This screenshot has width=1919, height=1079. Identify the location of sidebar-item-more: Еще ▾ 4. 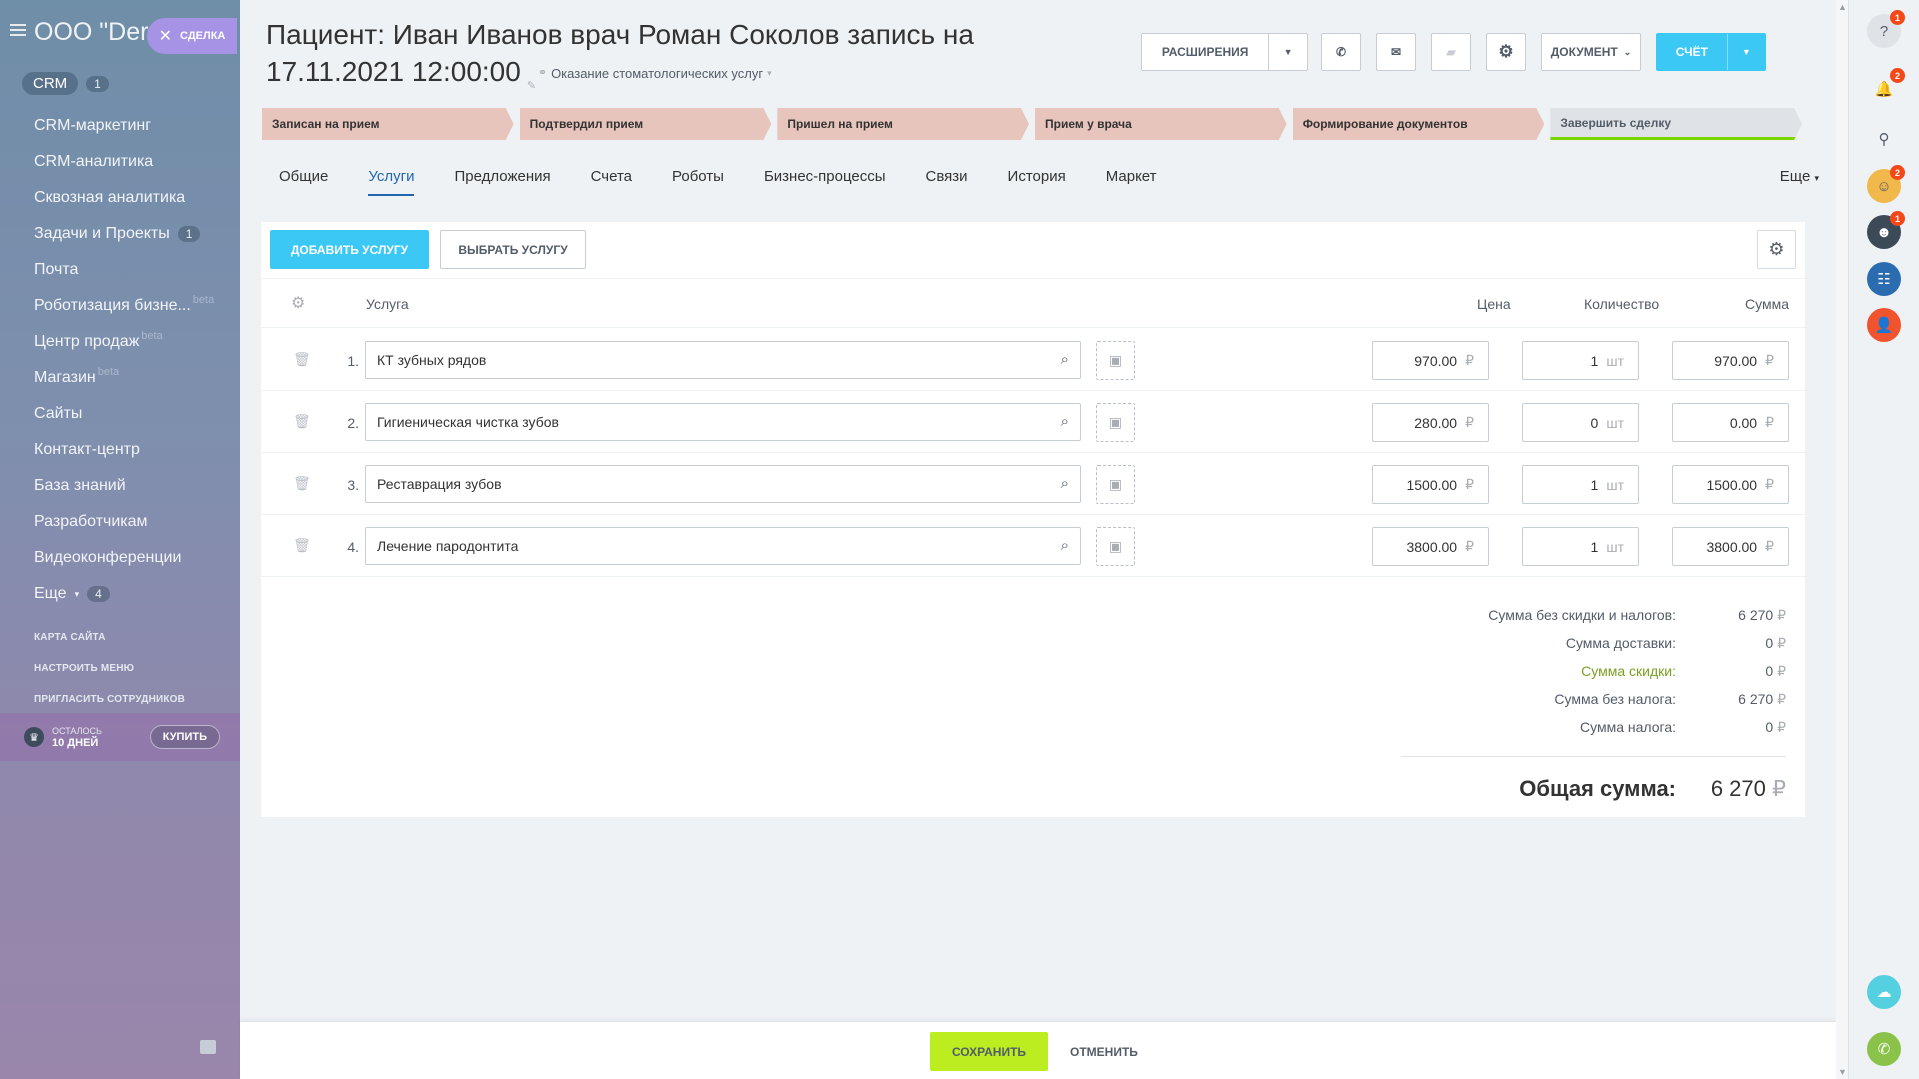
(134, 594).